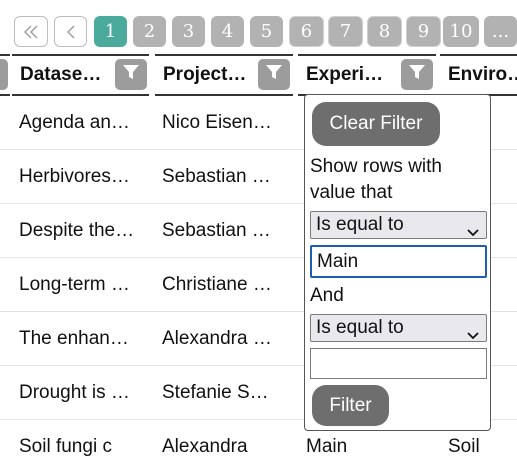  Describe the element at coordinates (205, 446) in the screenshot. I see `cell-project: Alexandra` at that location.